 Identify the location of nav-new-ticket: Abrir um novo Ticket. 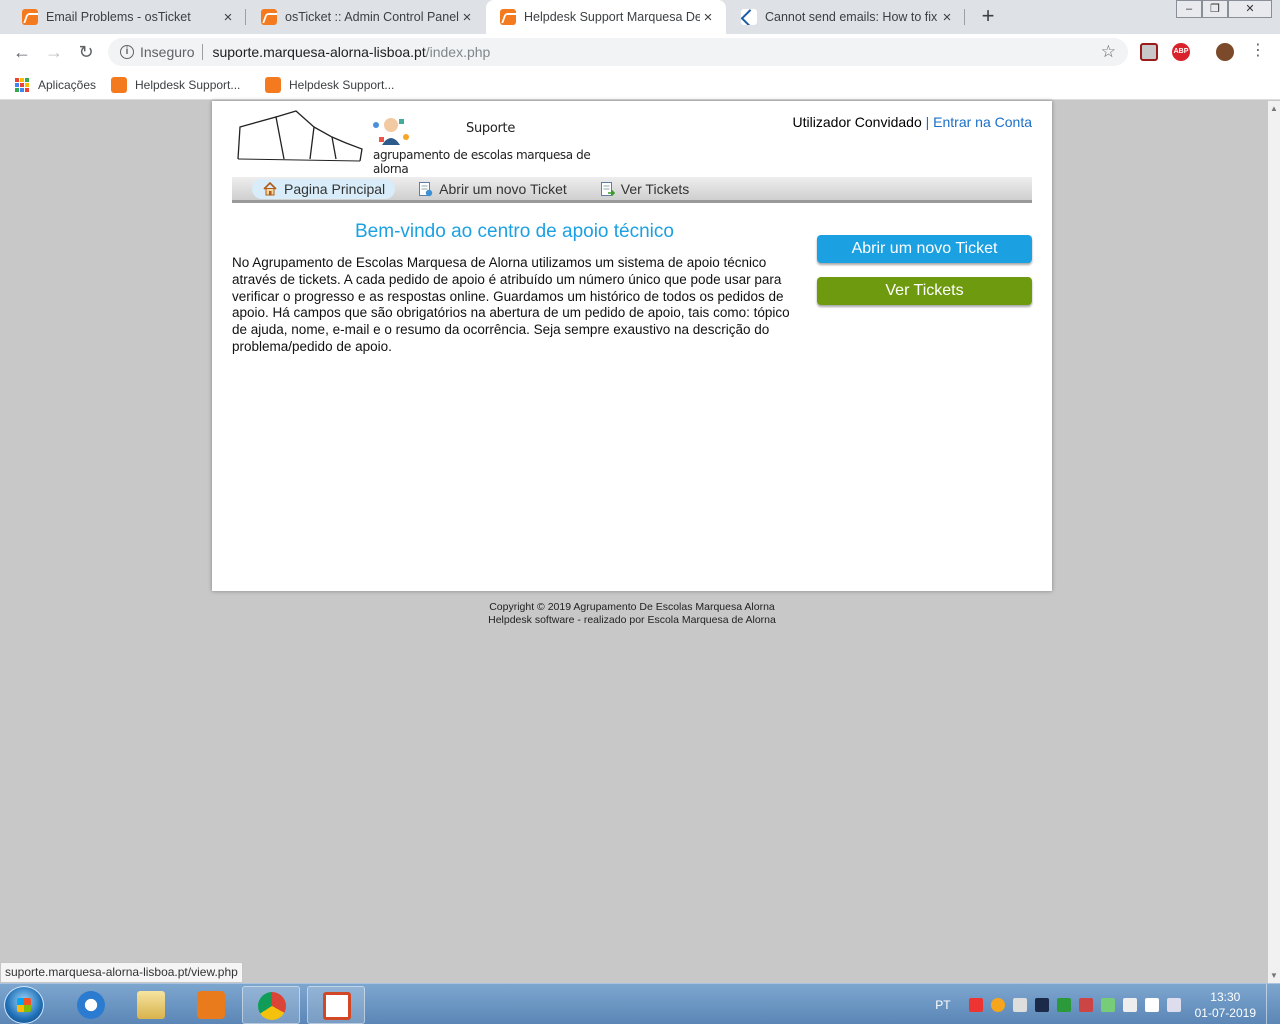
(492, 189).